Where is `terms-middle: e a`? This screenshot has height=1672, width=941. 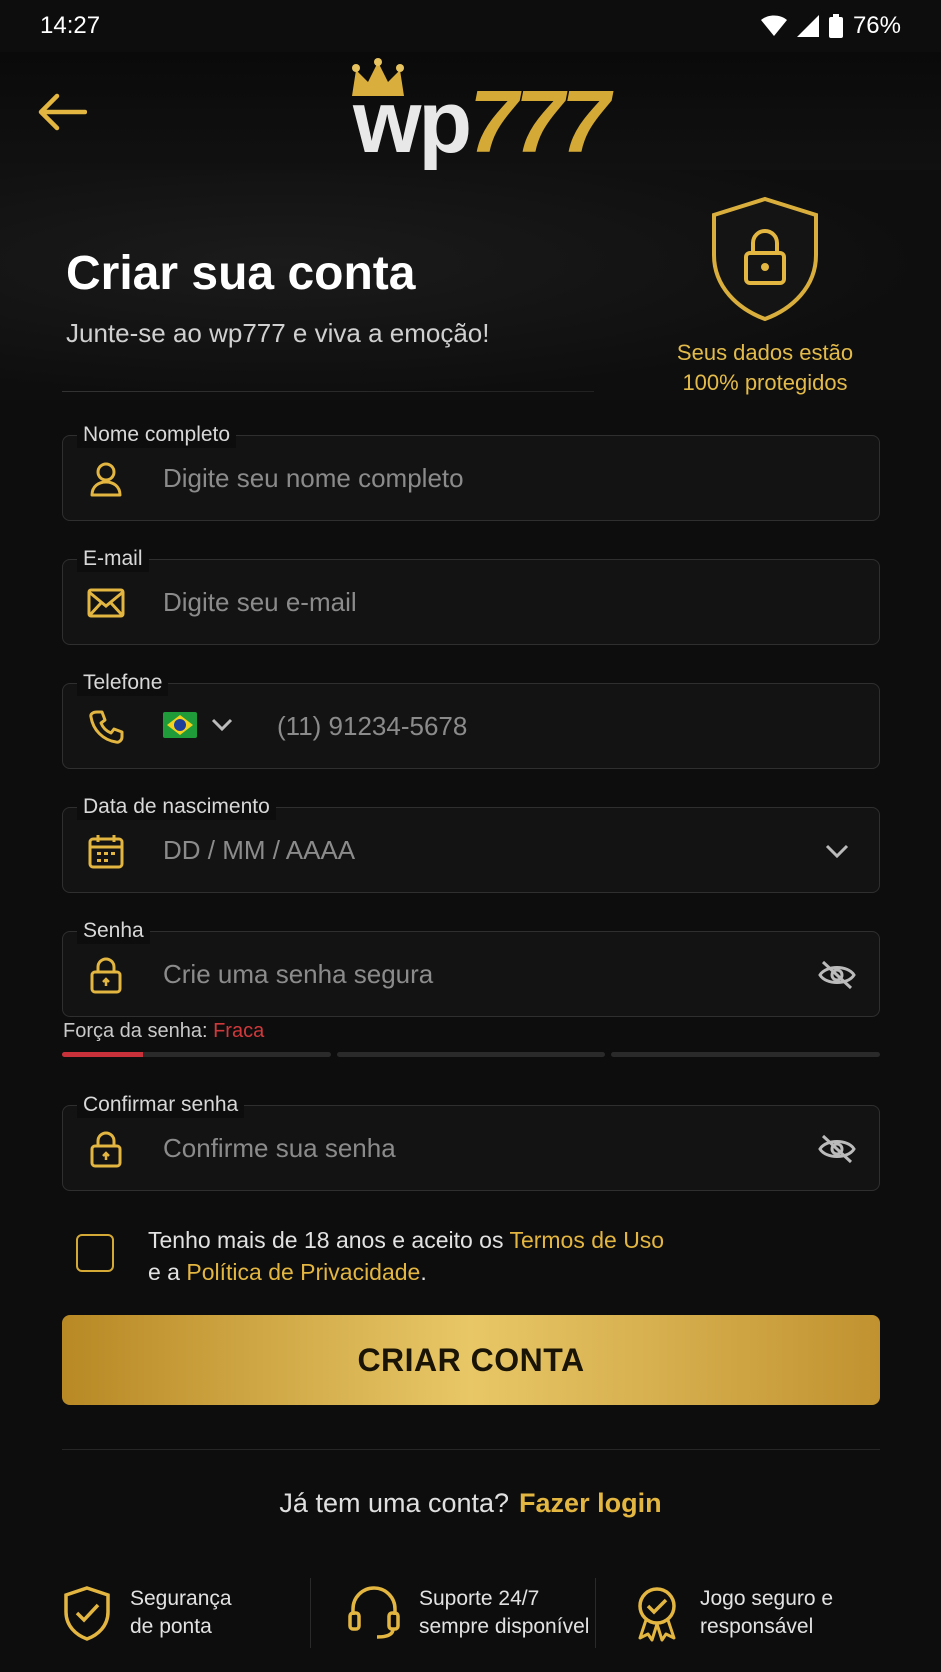 terms-middle: e a is located at coordinates (167, 1272).